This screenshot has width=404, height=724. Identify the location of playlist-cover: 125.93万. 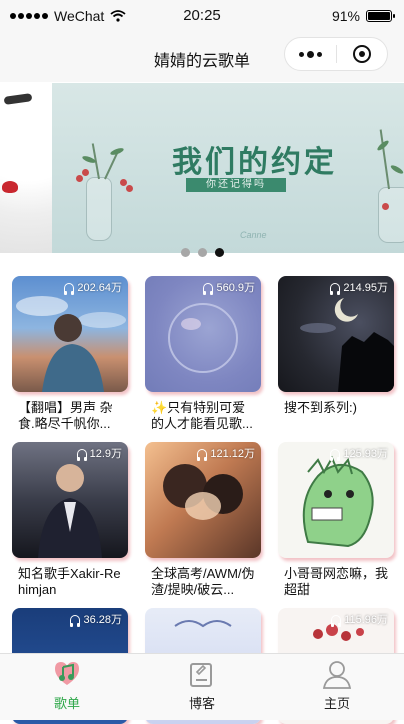
(336, 500).